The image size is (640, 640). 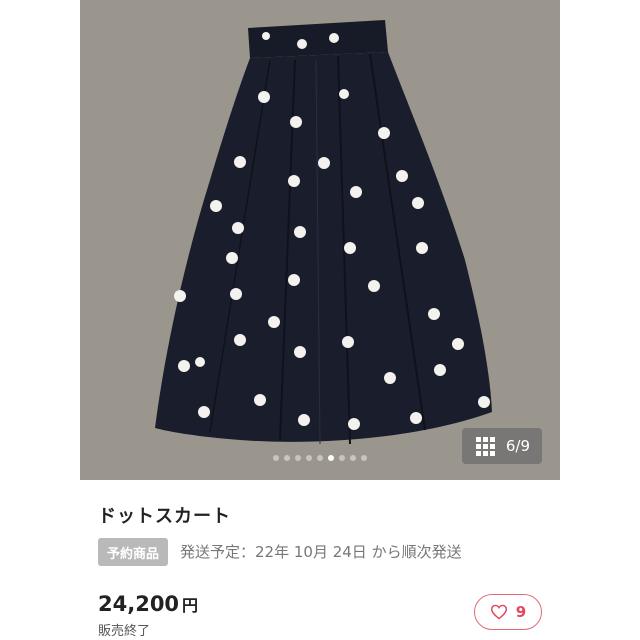 What do you see at coordinates (508, 612) in the screenshot?
I see `like-button: 9` at bounding box center [508, 612].